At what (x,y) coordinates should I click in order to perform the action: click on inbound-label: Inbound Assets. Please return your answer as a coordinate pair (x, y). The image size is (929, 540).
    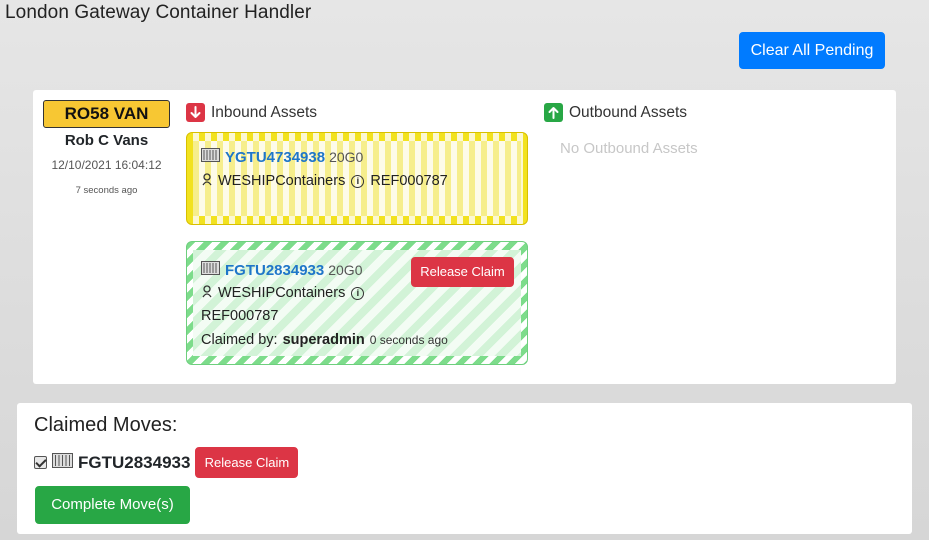
    Looking at the image, I should click on (264, 112).